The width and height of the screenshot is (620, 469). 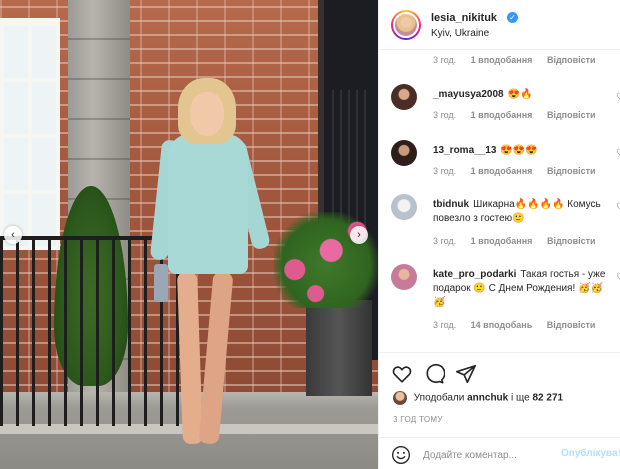 I want to click on paper-plane-icon, so click(x=466, y=374).